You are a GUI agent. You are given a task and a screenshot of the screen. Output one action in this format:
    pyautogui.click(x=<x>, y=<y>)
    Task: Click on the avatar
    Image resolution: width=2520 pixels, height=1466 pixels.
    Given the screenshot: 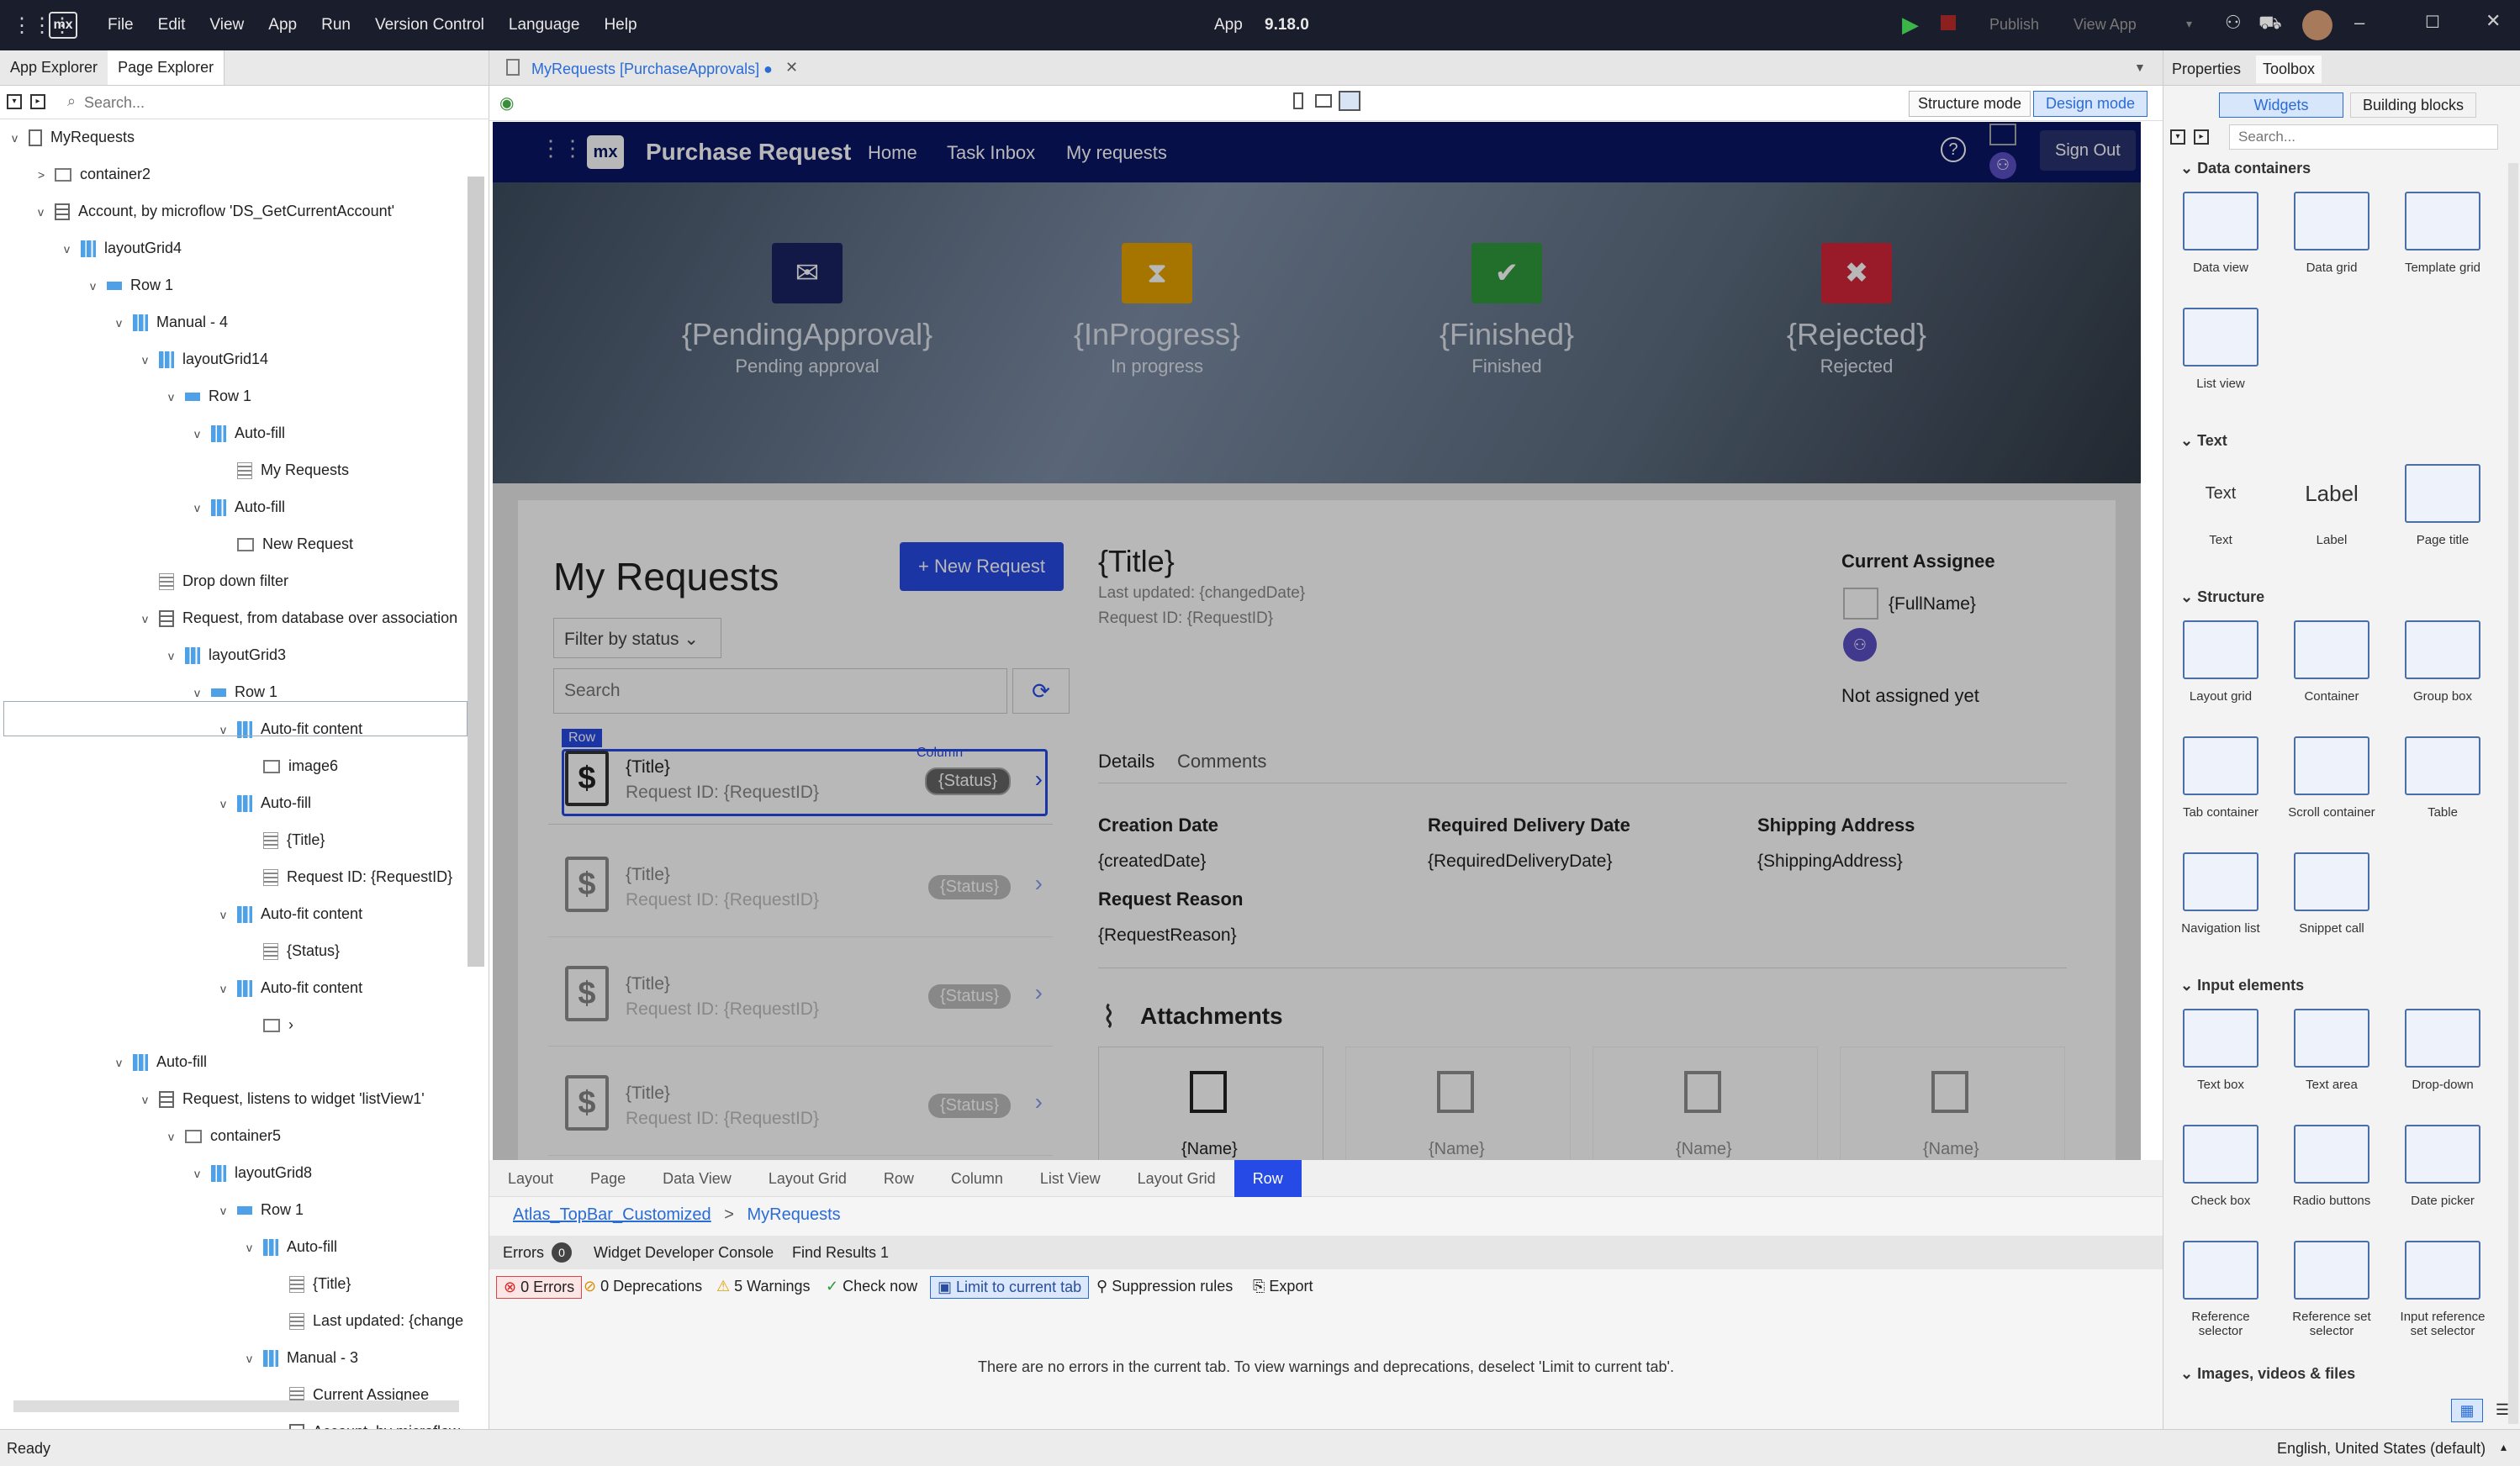 What is the action you would take?
    pyautogui.click(x=2317, y=25)
    